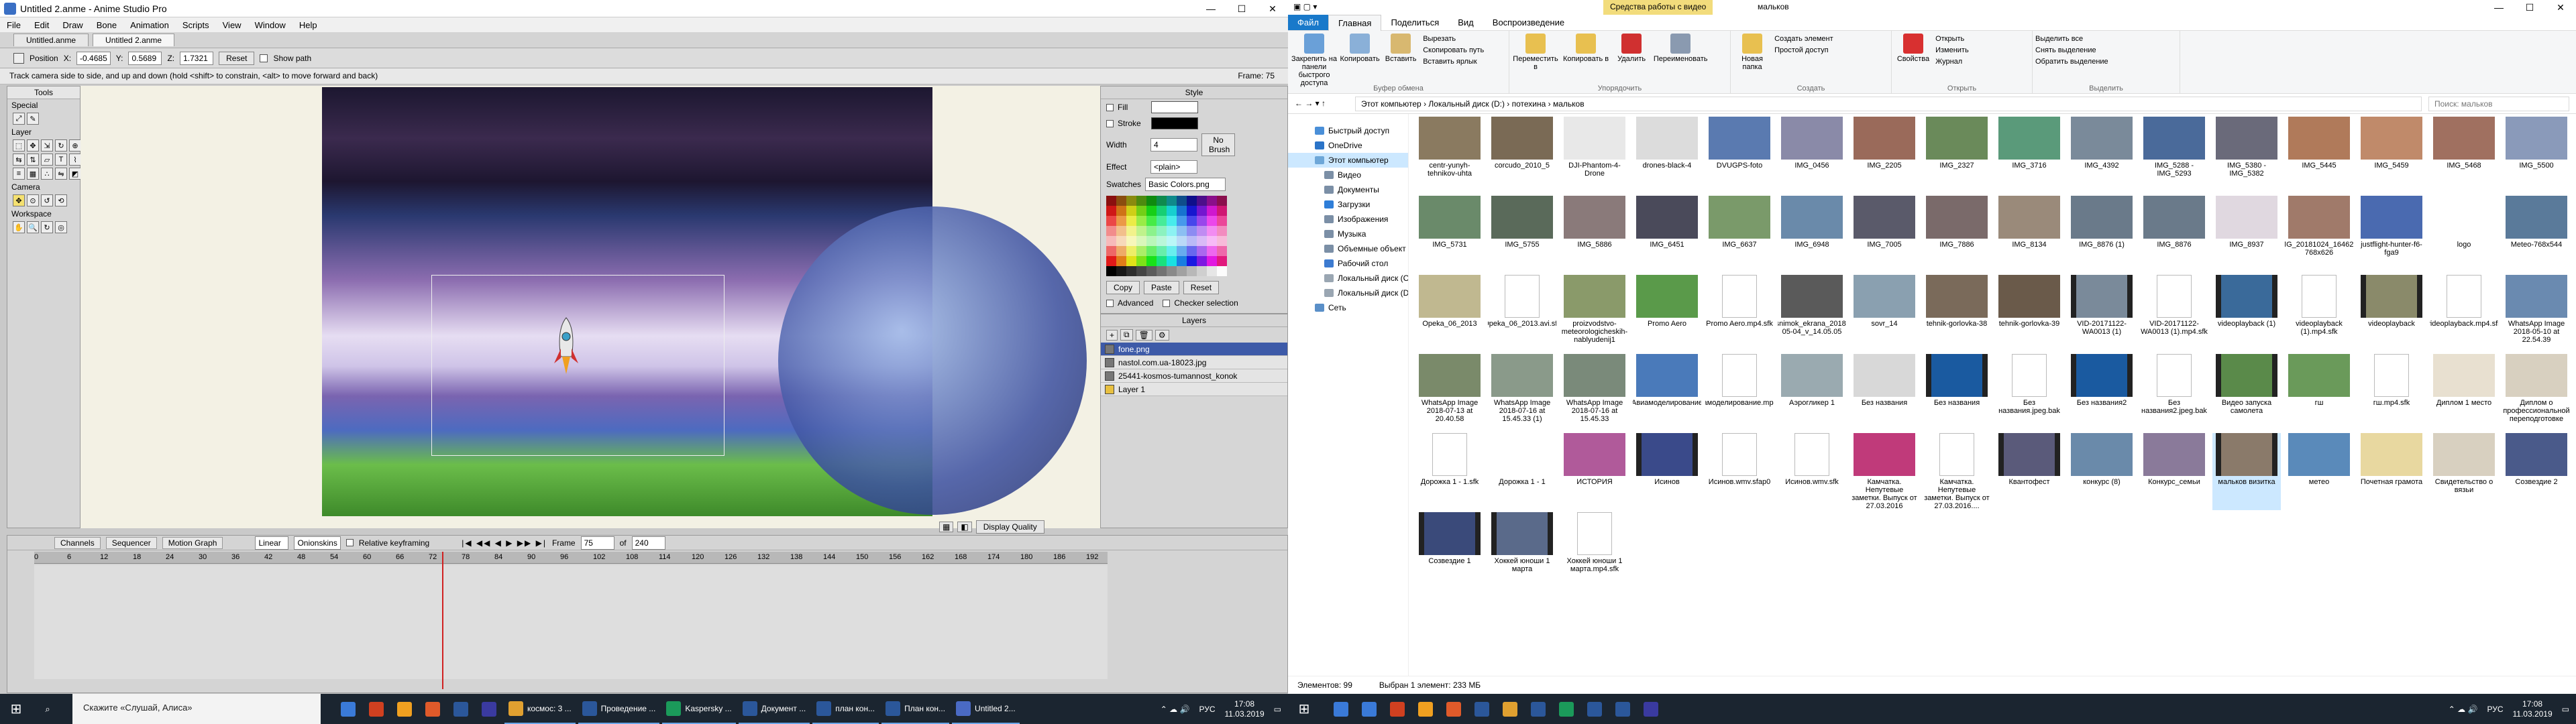 Image resolution: width=2576 pixels, height=724 pixels. What do you see at coordinates (2391, 155) in the screenshot?
I see `file-item: IMG_5459` at bounding box center [2391, 155].